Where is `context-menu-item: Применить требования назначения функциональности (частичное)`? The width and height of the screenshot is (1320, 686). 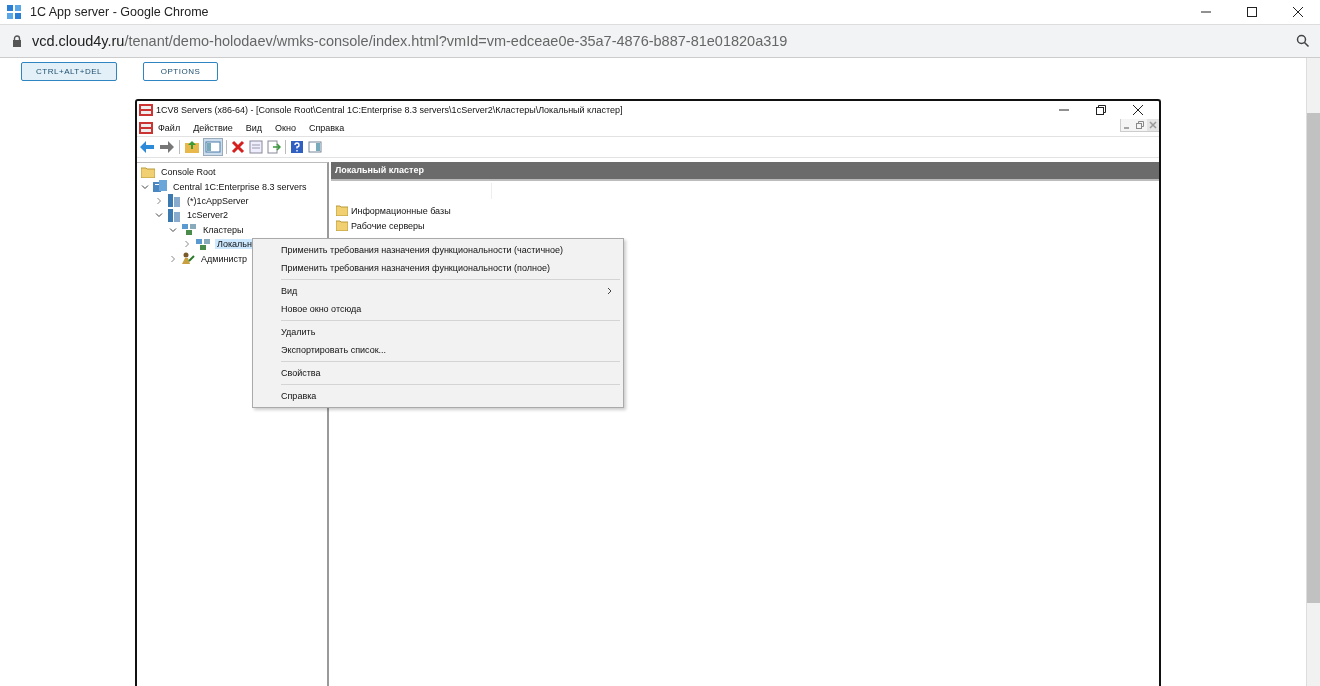 context-menu-item: Применить требования назначения функциональности (частичное) is located at coordinates (438, 250).